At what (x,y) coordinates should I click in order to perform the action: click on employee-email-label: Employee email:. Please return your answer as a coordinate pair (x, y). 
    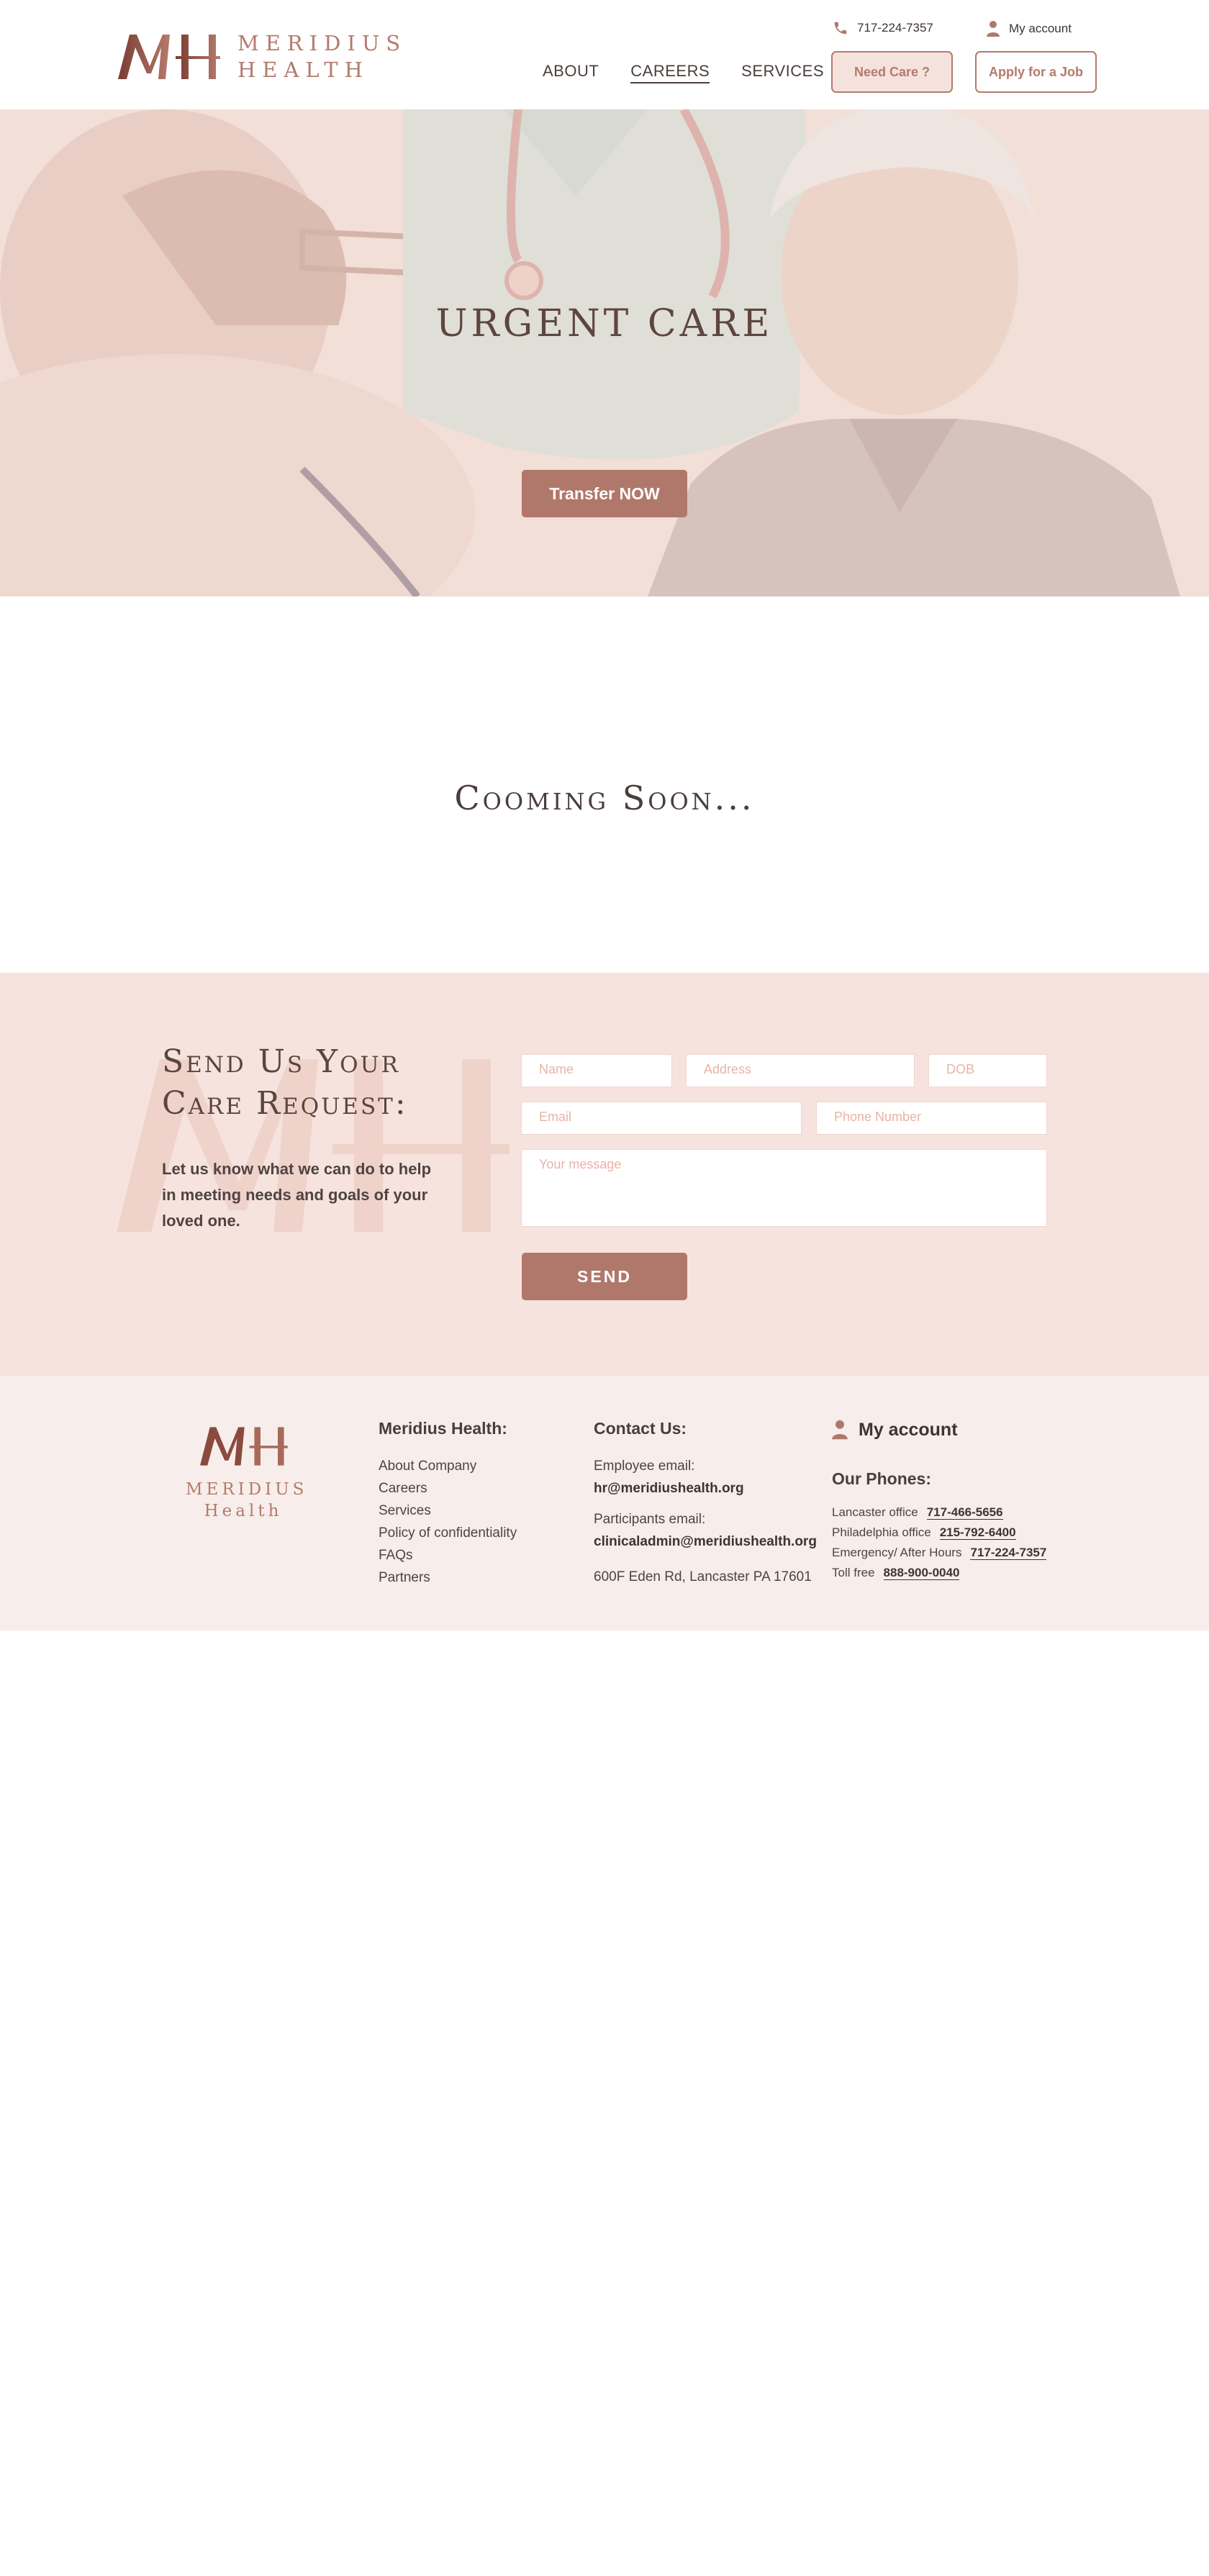
    Looking at the image, I should click on (644, 1466).